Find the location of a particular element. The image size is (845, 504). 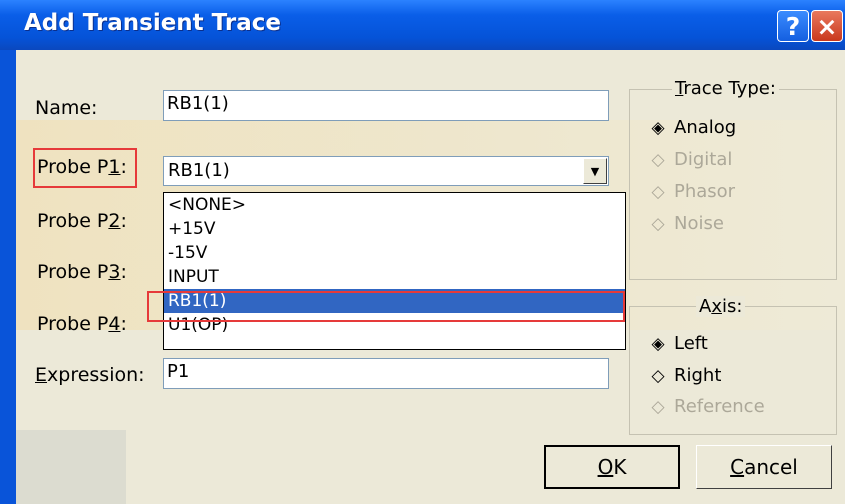

radio-reference-label: Reference is located at coordinates (719, 406).